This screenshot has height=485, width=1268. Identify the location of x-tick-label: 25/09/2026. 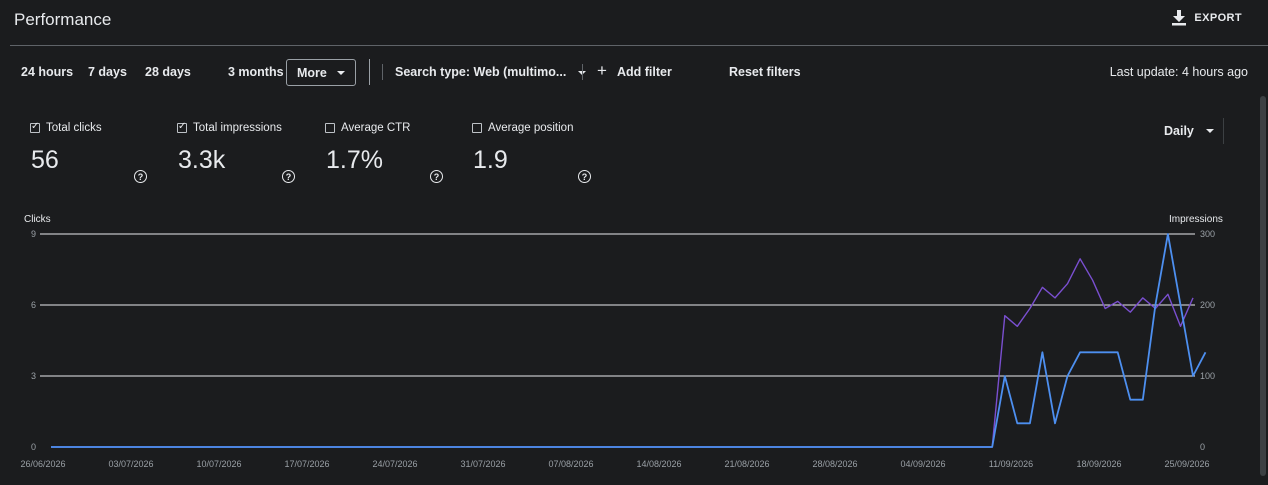
(1186, 464).